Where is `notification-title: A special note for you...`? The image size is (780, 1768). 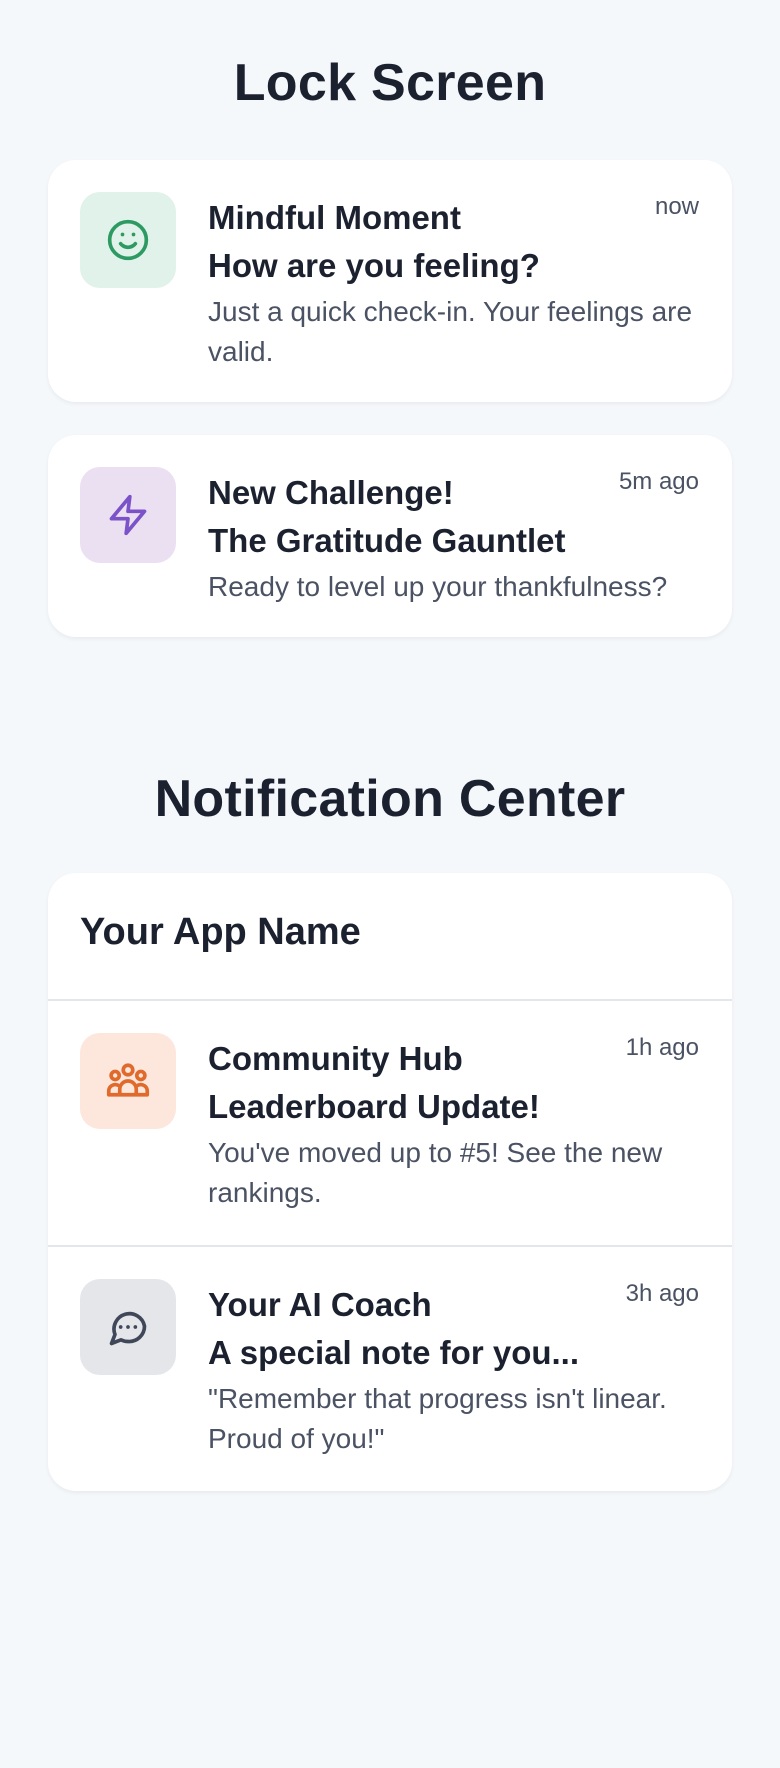 notification-title: A special note for you... is located at coordinates (394, 1352).